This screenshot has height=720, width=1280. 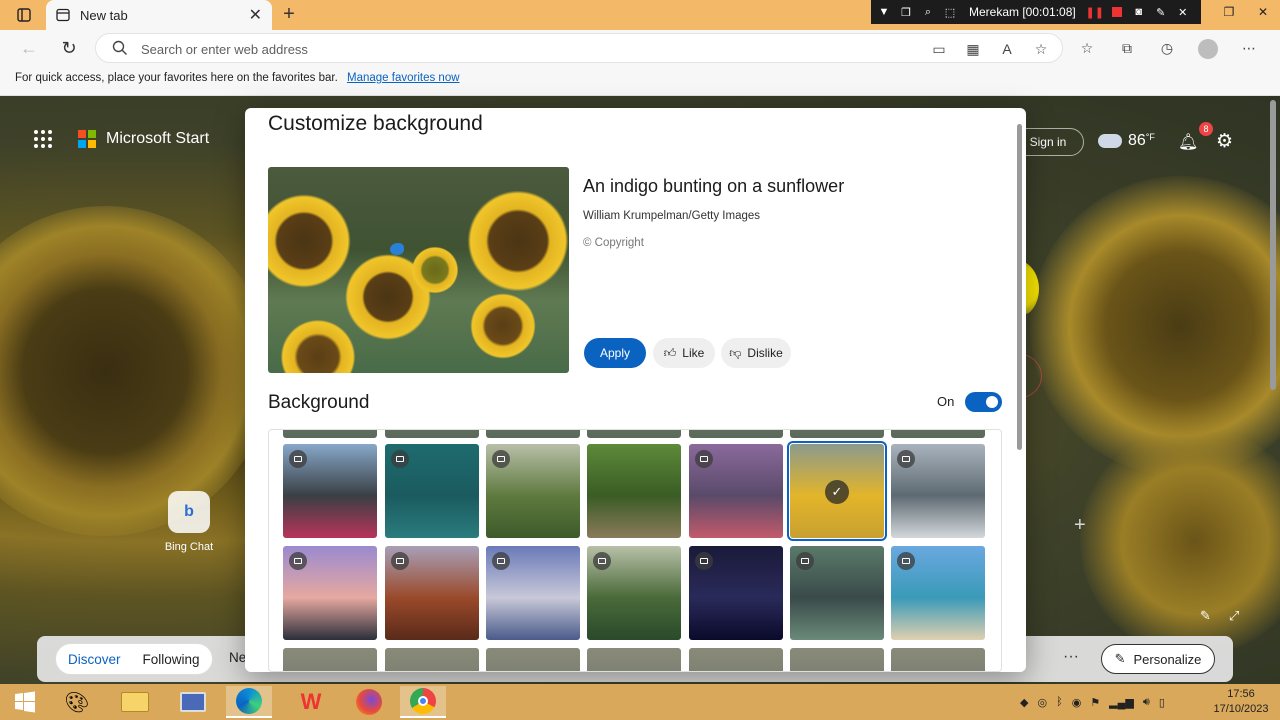 I want to click on background-thumbnail-green-hills, so click(x=533, y=491).